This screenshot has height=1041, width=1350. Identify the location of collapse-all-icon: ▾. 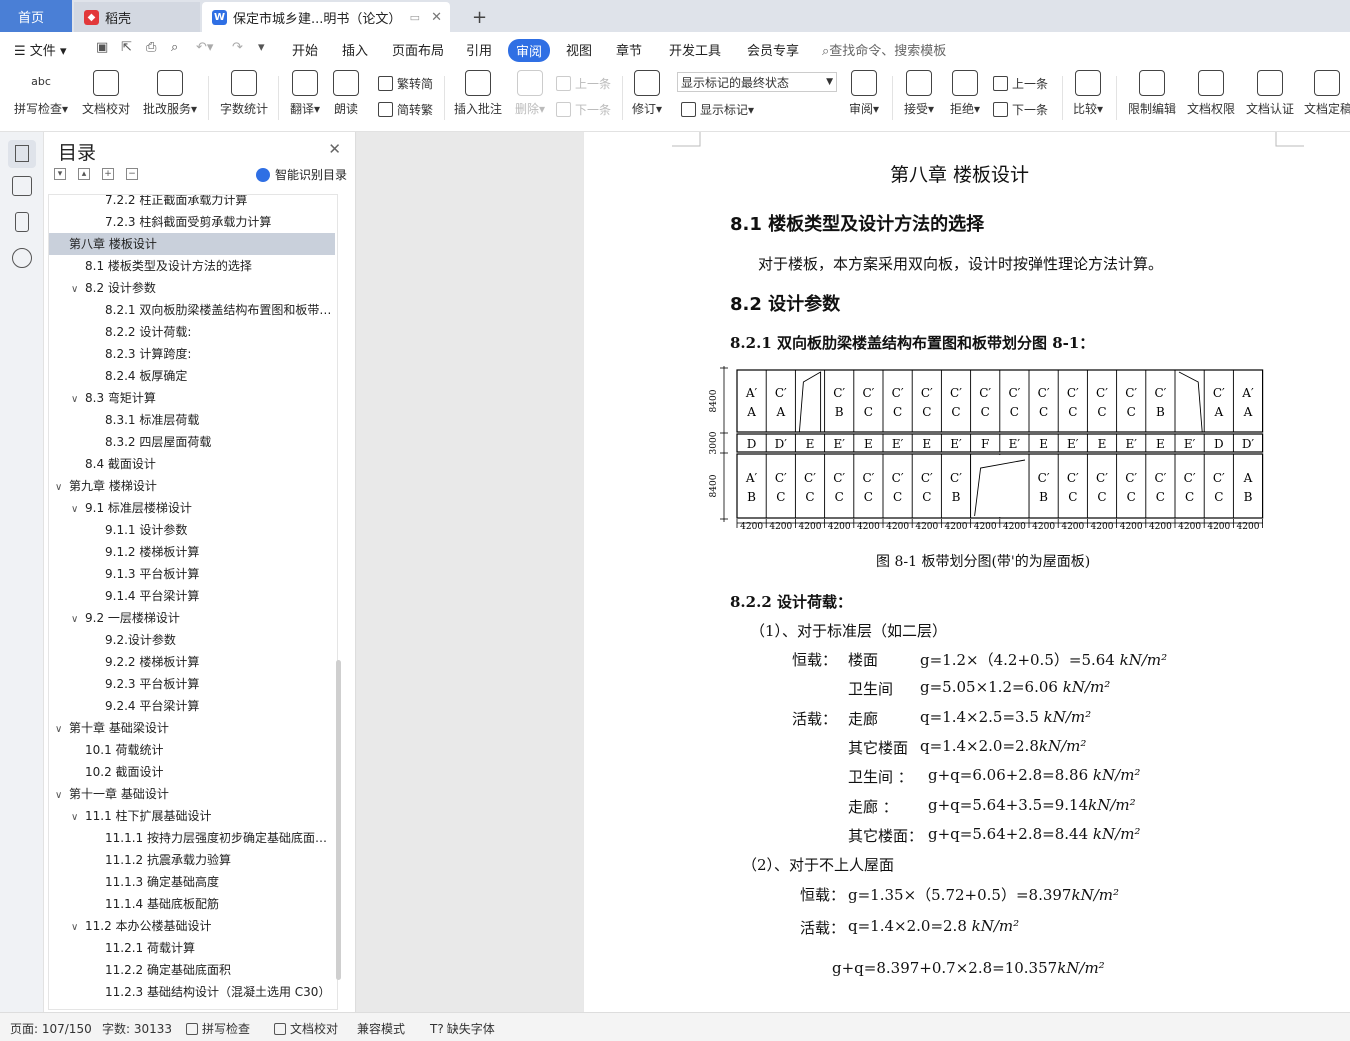
(60, 174).